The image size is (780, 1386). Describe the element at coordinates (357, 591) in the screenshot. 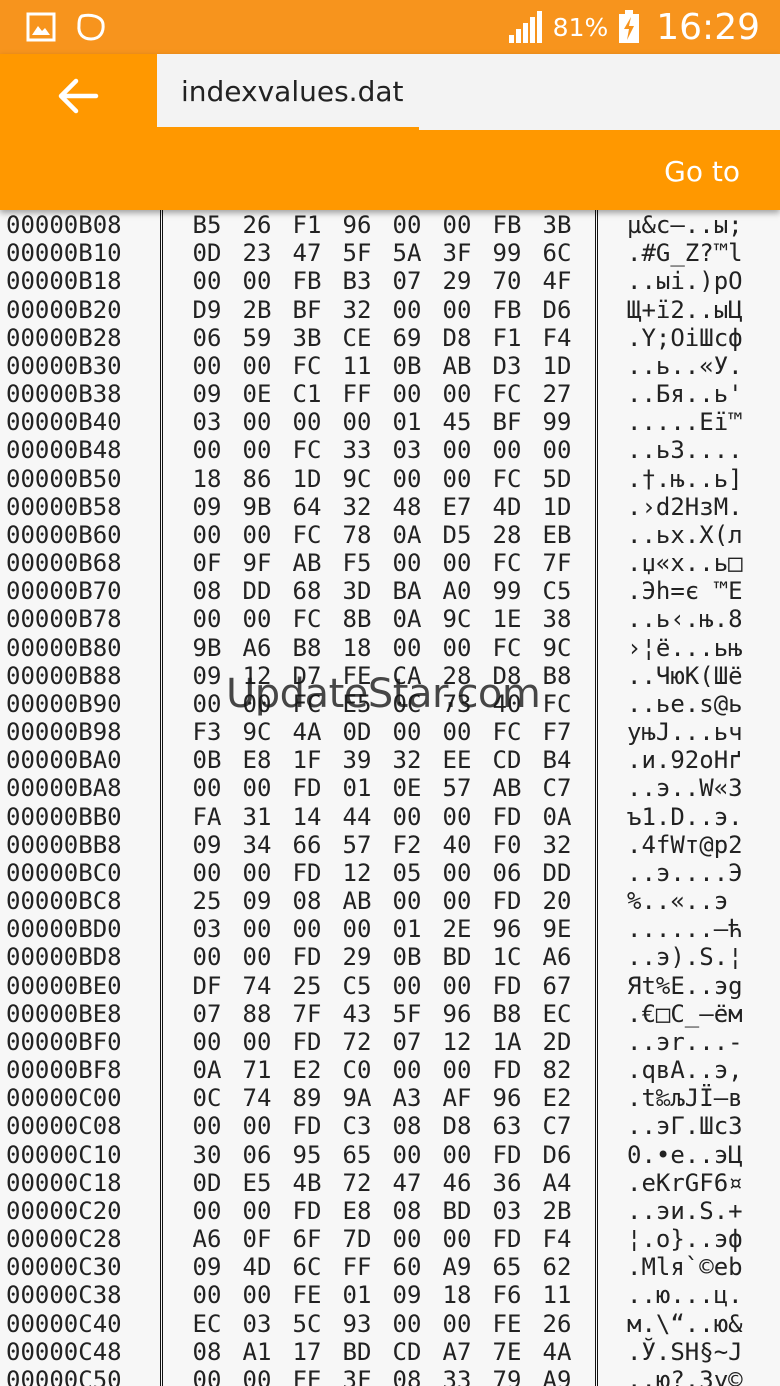

I see `hex-byte: 3D` at that location.